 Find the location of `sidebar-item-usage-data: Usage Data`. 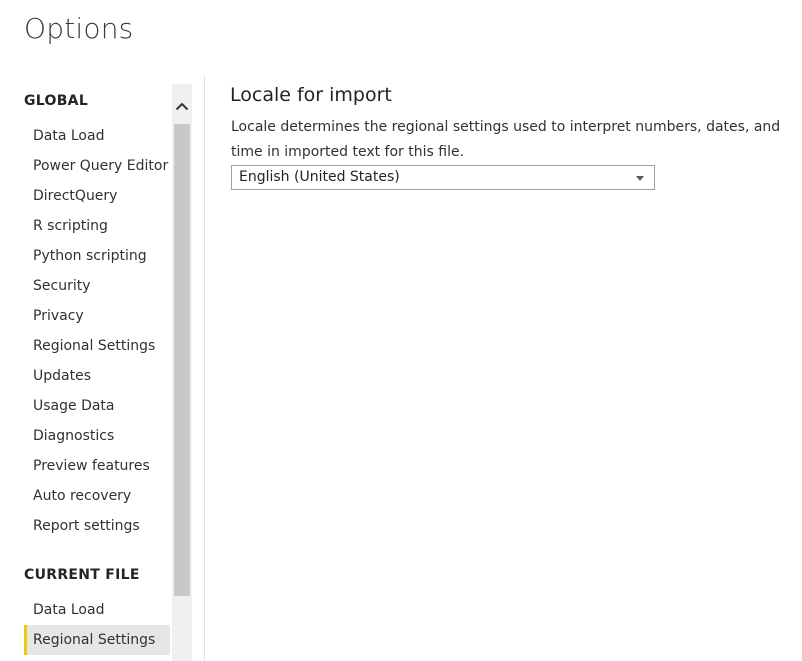

sidebar-item-usage-data: Usage Data is located at coordinates (97, 406).